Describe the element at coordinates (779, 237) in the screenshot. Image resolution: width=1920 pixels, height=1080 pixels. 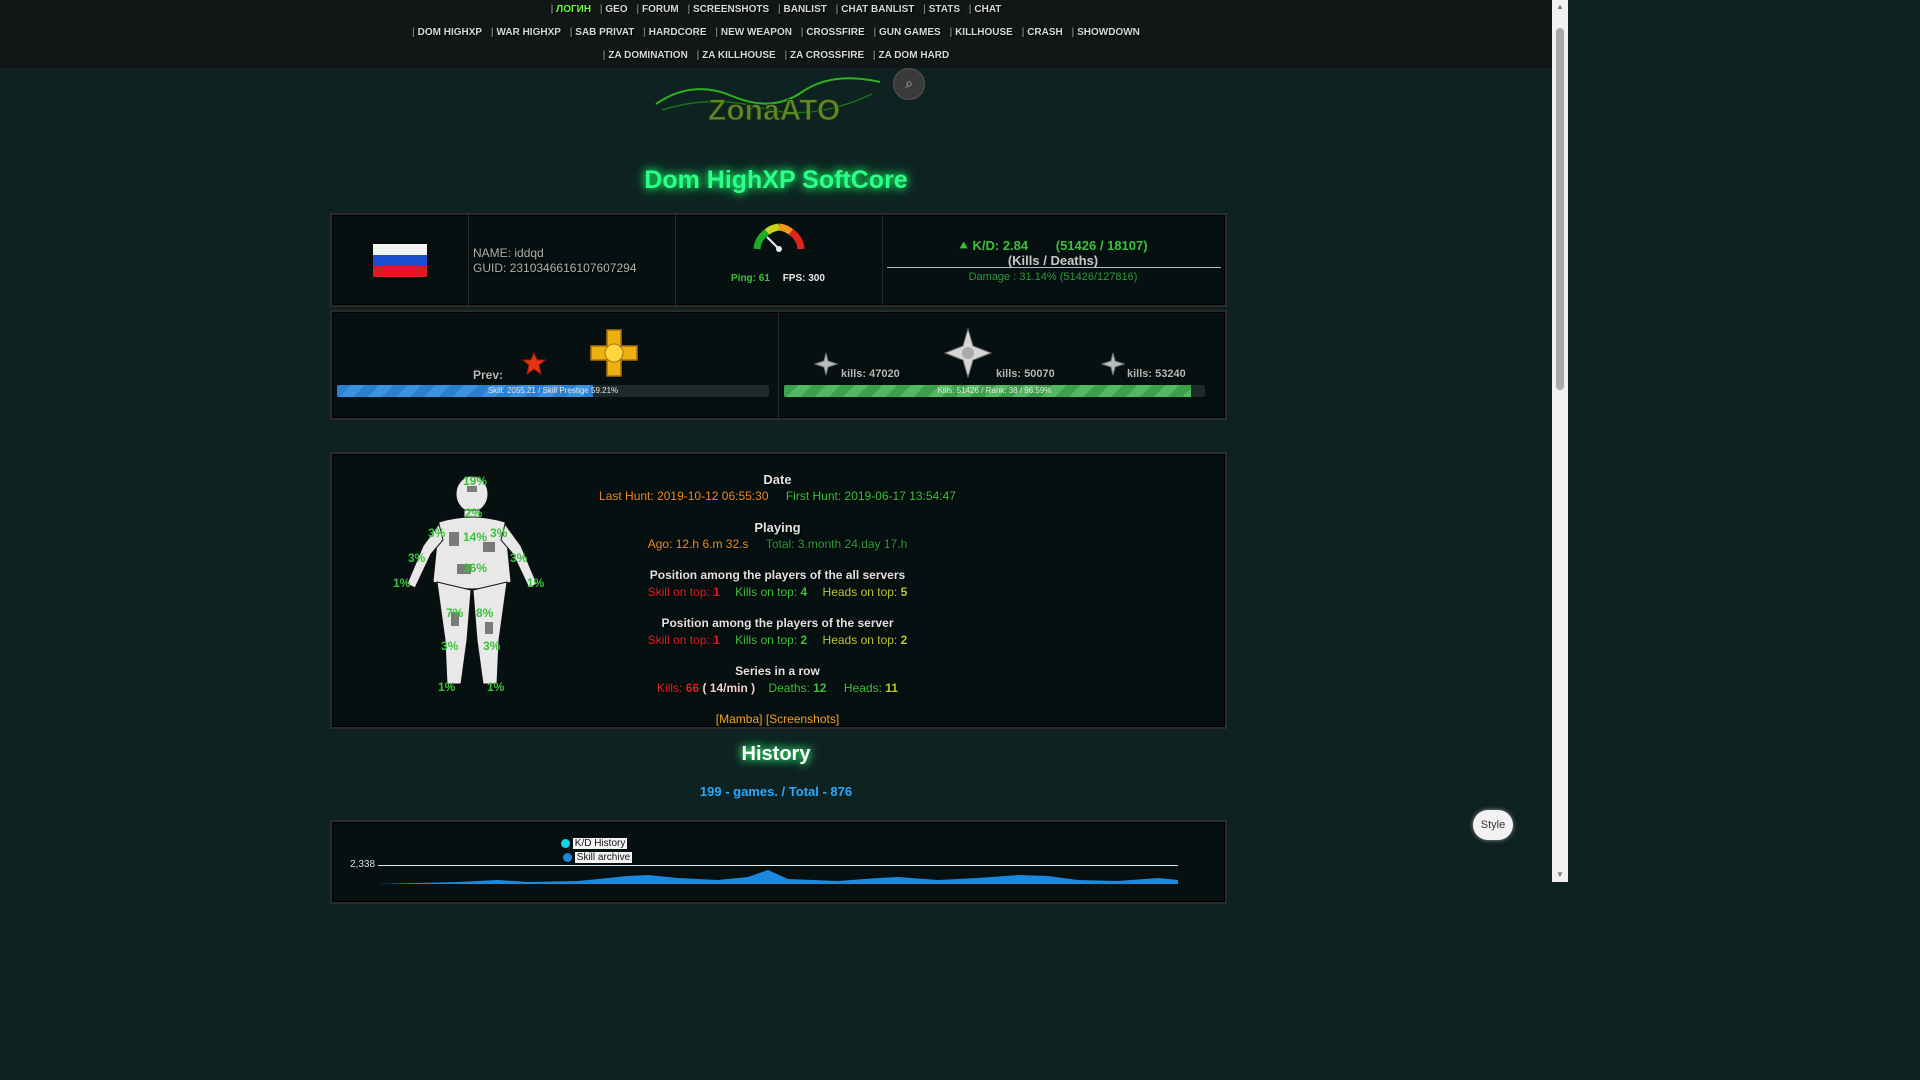
I see `ping-gauge-icon` at that location.